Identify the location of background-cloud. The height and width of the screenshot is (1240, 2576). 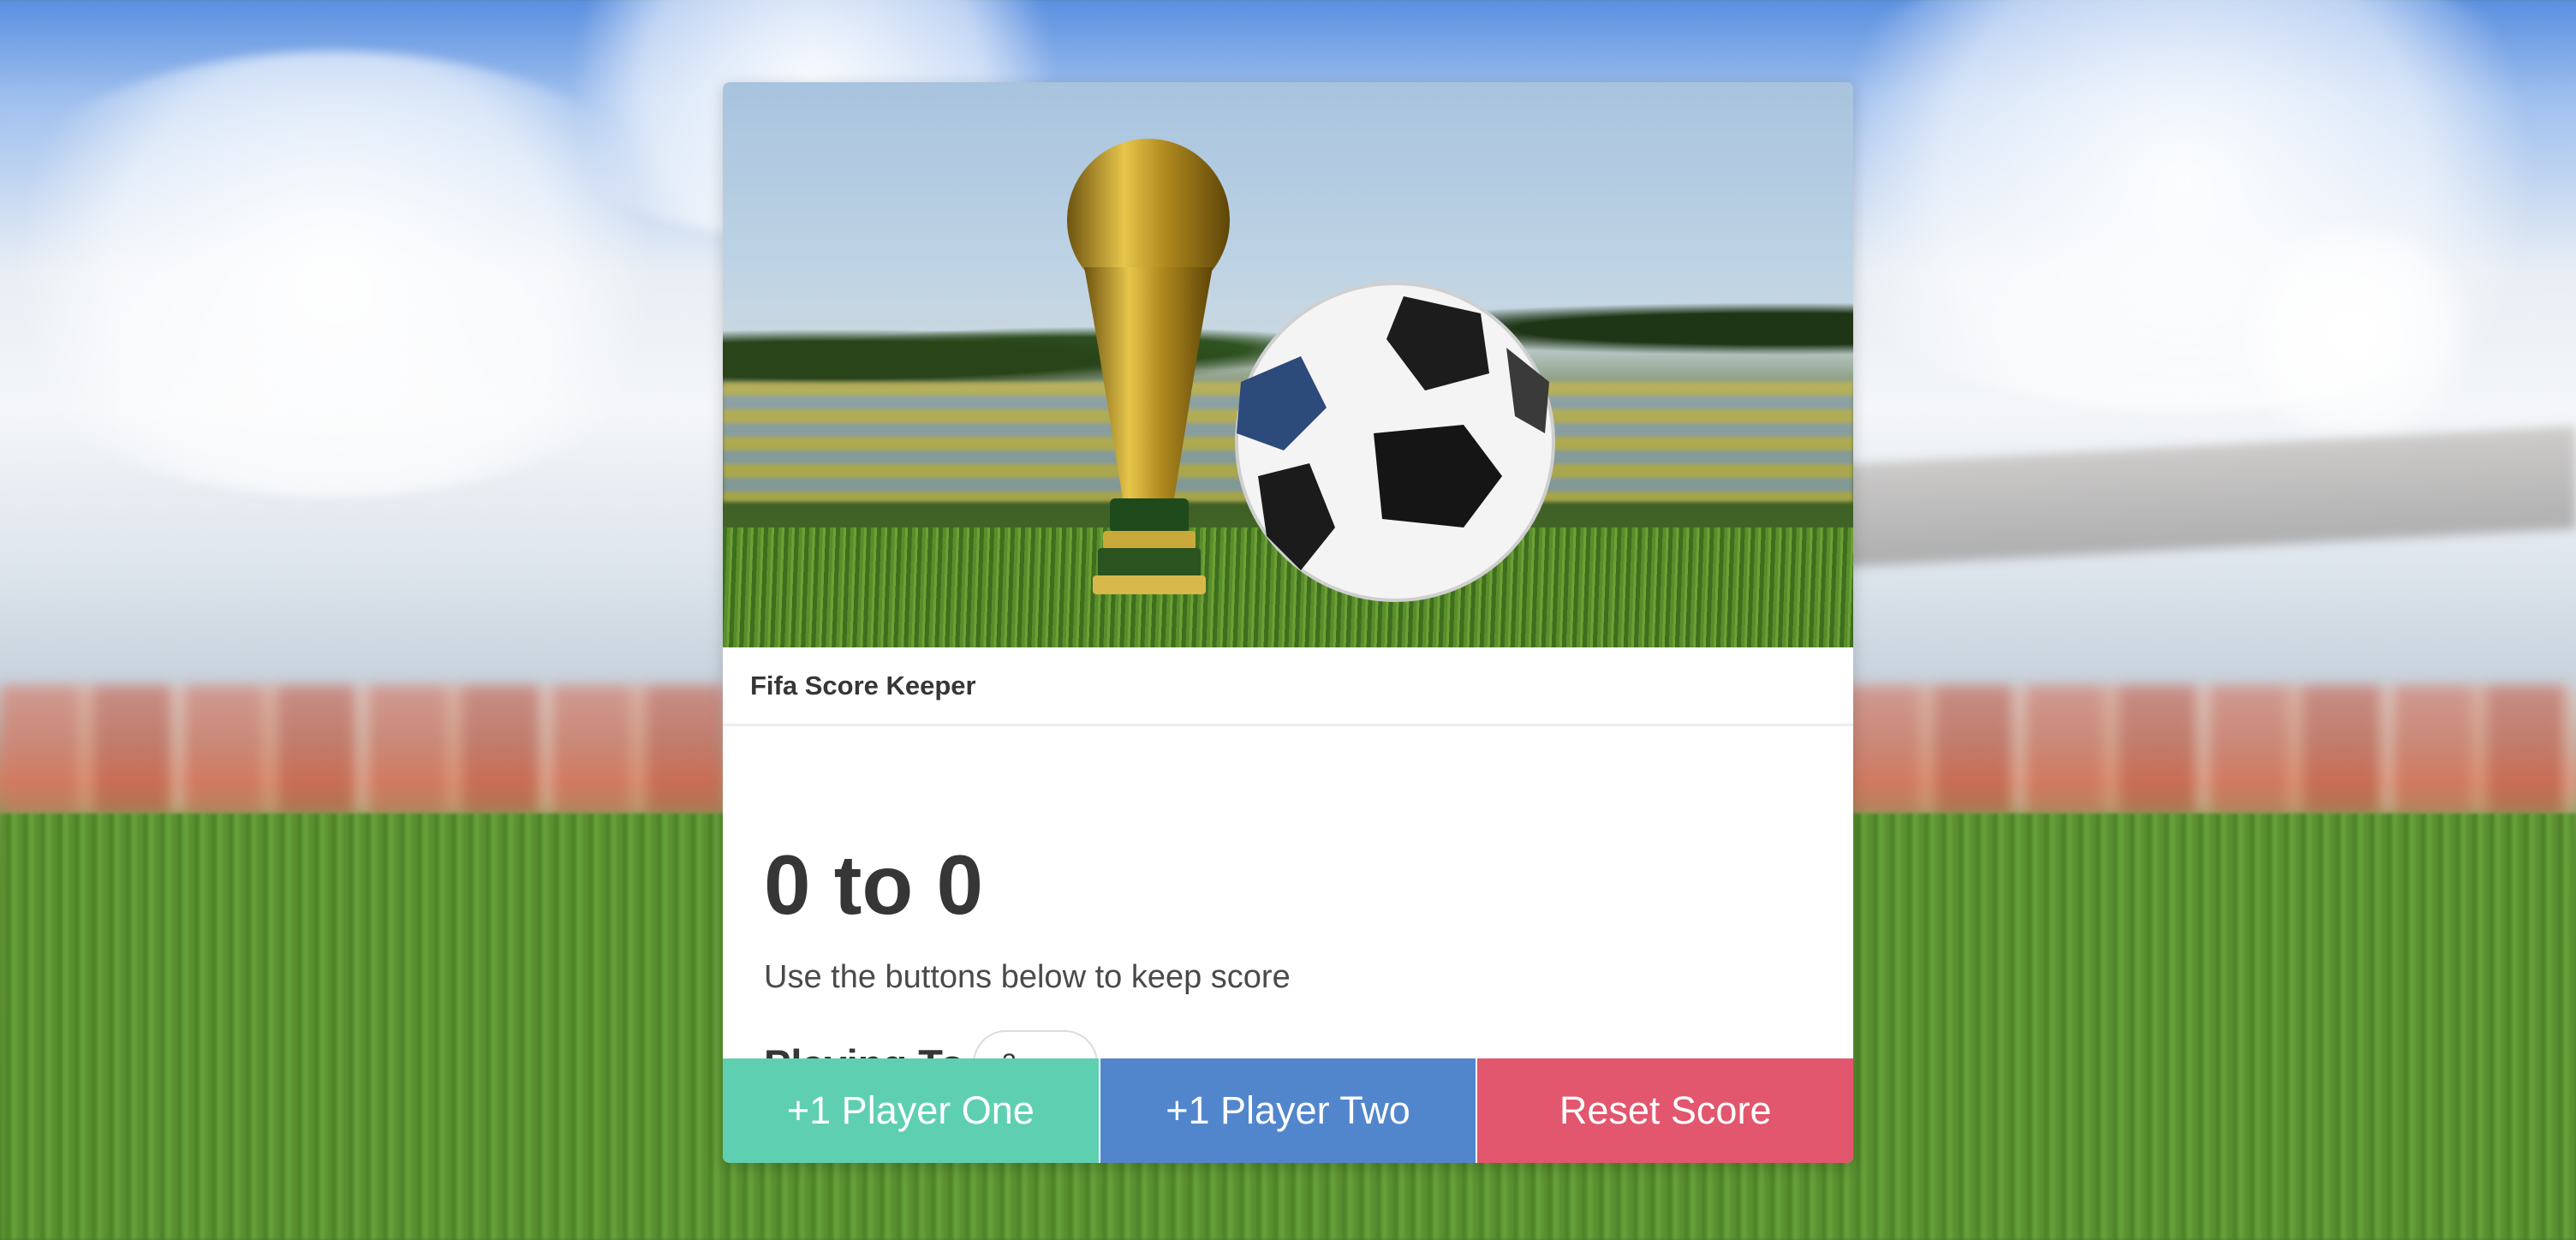
(2355, 334).